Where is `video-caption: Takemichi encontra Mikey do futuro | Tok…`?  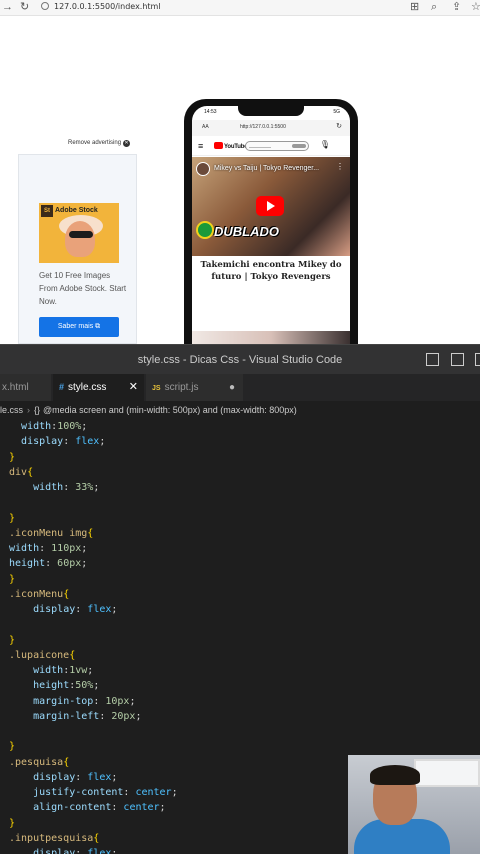
video-caption: Takemichi encontra Mikey do futuro | Tok… is located at coordinates (271, 271).